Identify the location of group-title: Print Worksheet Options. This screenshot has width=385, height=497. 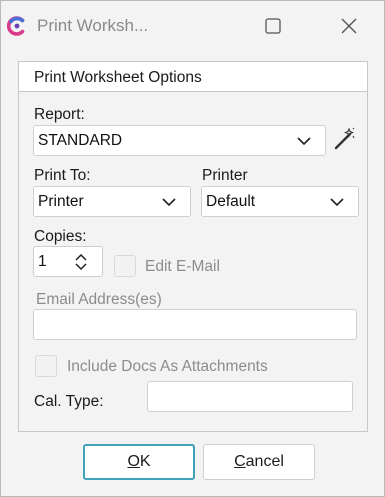
(118, 77).